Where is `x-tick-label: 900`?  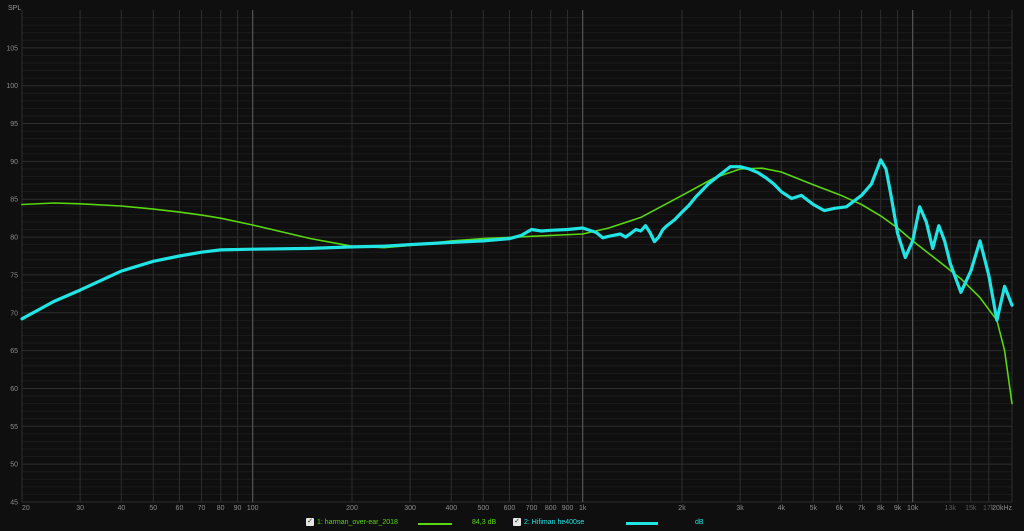 x-tick-label: 900 is located at coordinates (568, 508).